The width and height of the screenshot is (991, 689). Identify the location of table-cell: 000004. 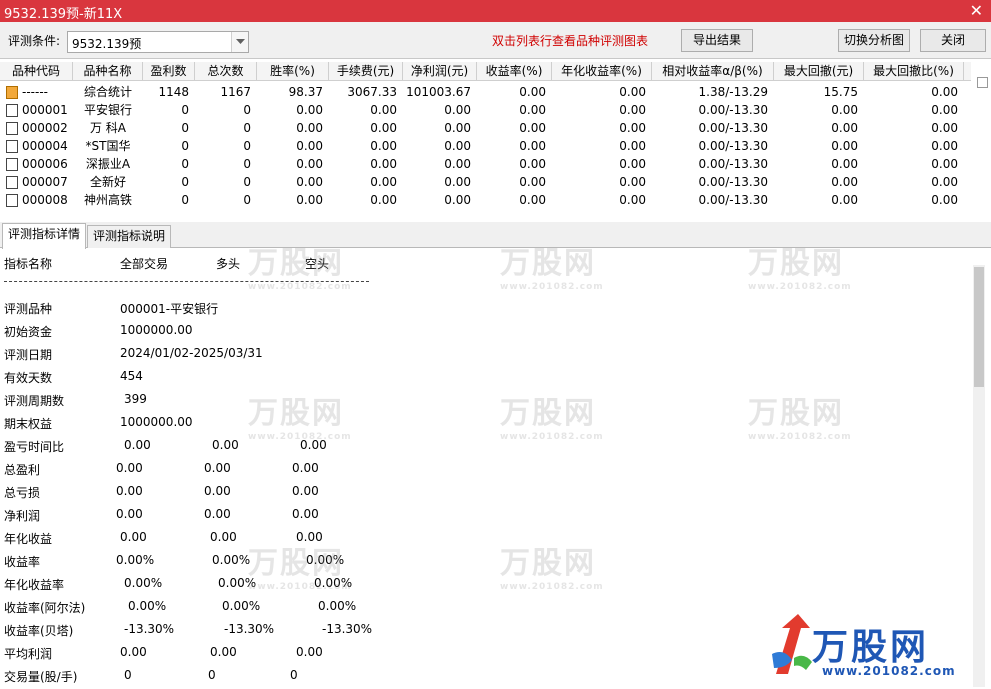
(45, 146).